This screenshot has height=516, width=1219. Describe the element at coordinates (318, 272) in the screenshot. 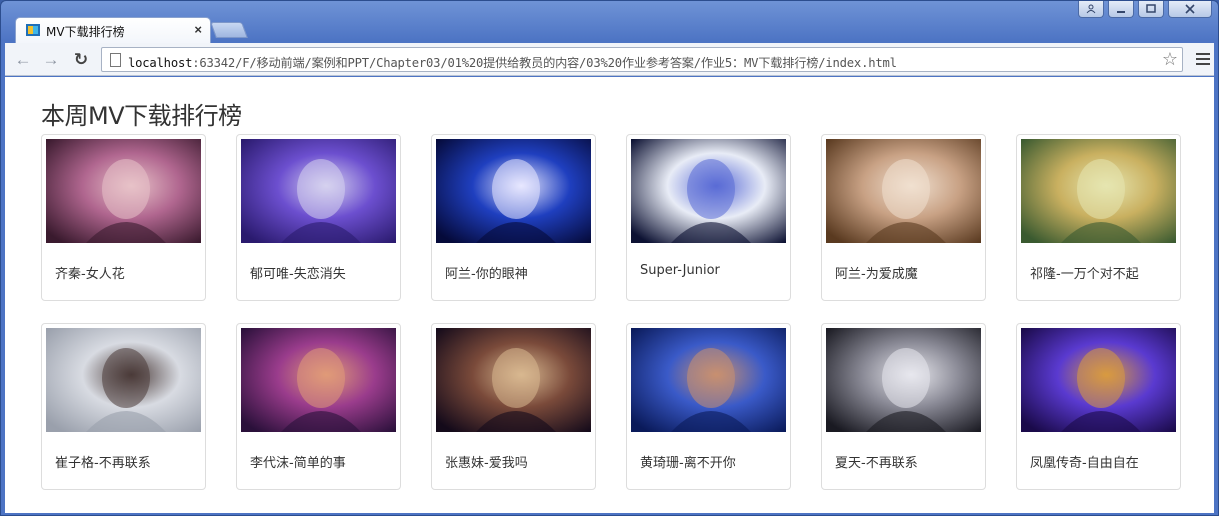

I see `mv-caption: 郁可唯-失恋消失` at that location.